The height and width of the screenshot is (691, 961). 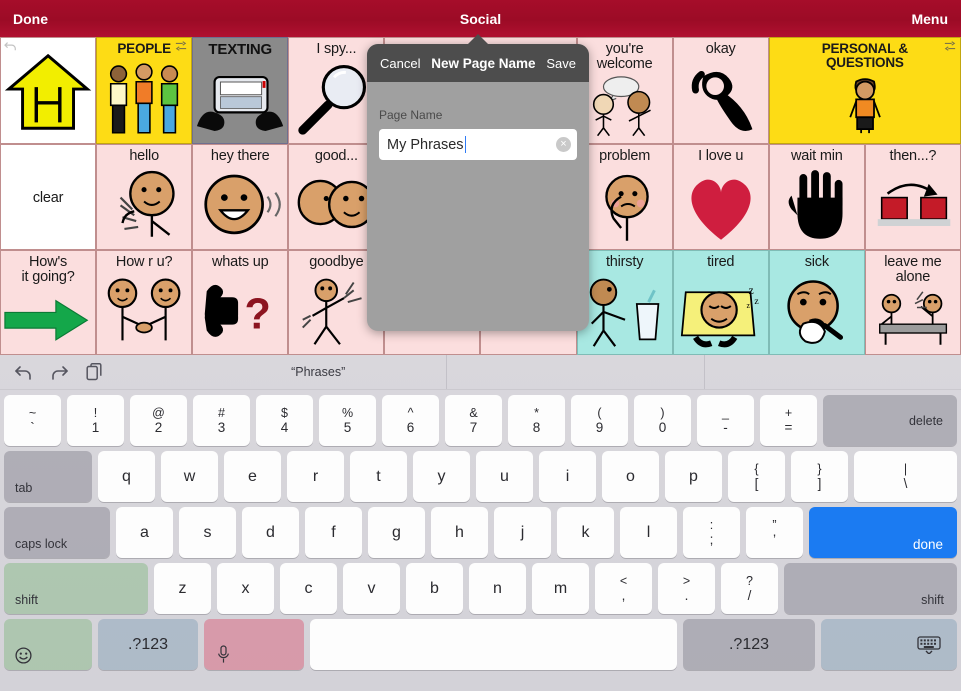 What do you see at coordinates (905, 476) in the screenshot?
I see `key-backslash: | \` at bounding box center [905, 476].